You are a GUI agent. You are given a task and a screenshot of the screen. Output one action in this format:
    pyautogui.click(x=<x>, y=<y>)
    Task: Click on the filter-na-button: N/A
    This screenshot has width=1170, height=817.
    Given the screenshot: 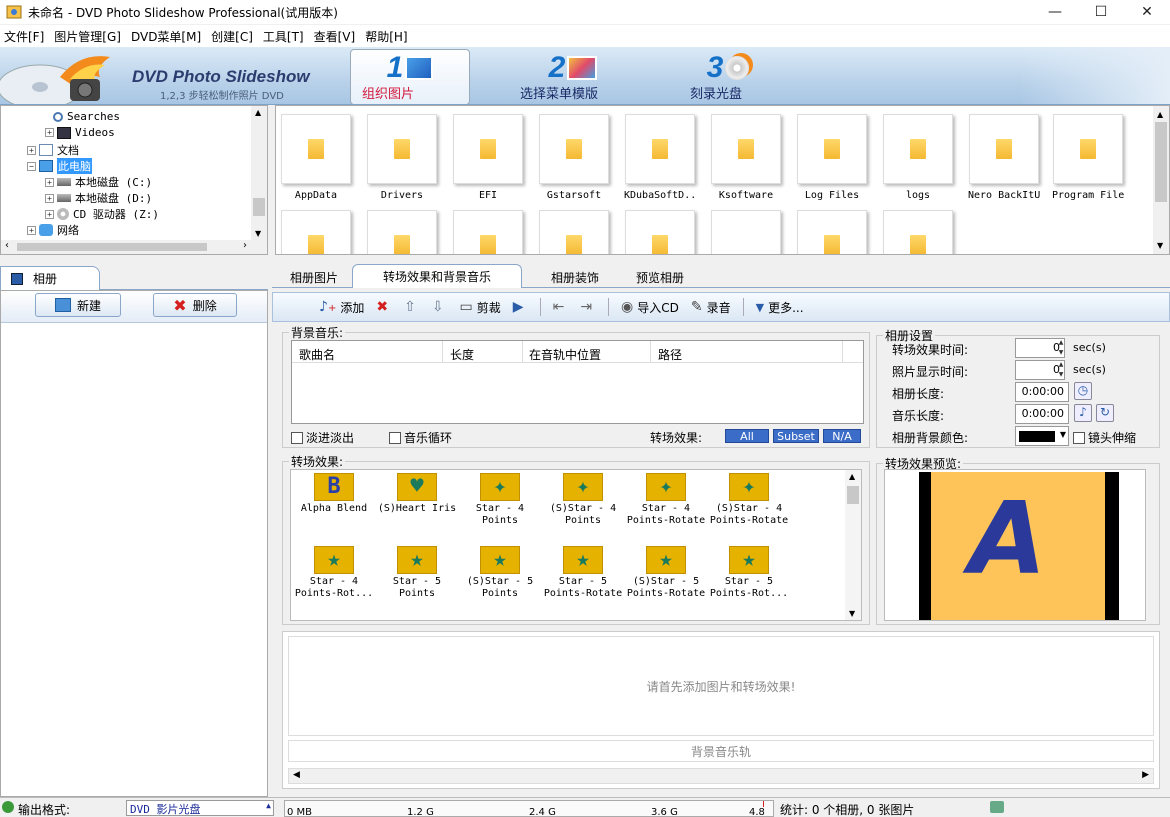 What is the action you would take?
    pyautogui.click(x=842, y=436)
    